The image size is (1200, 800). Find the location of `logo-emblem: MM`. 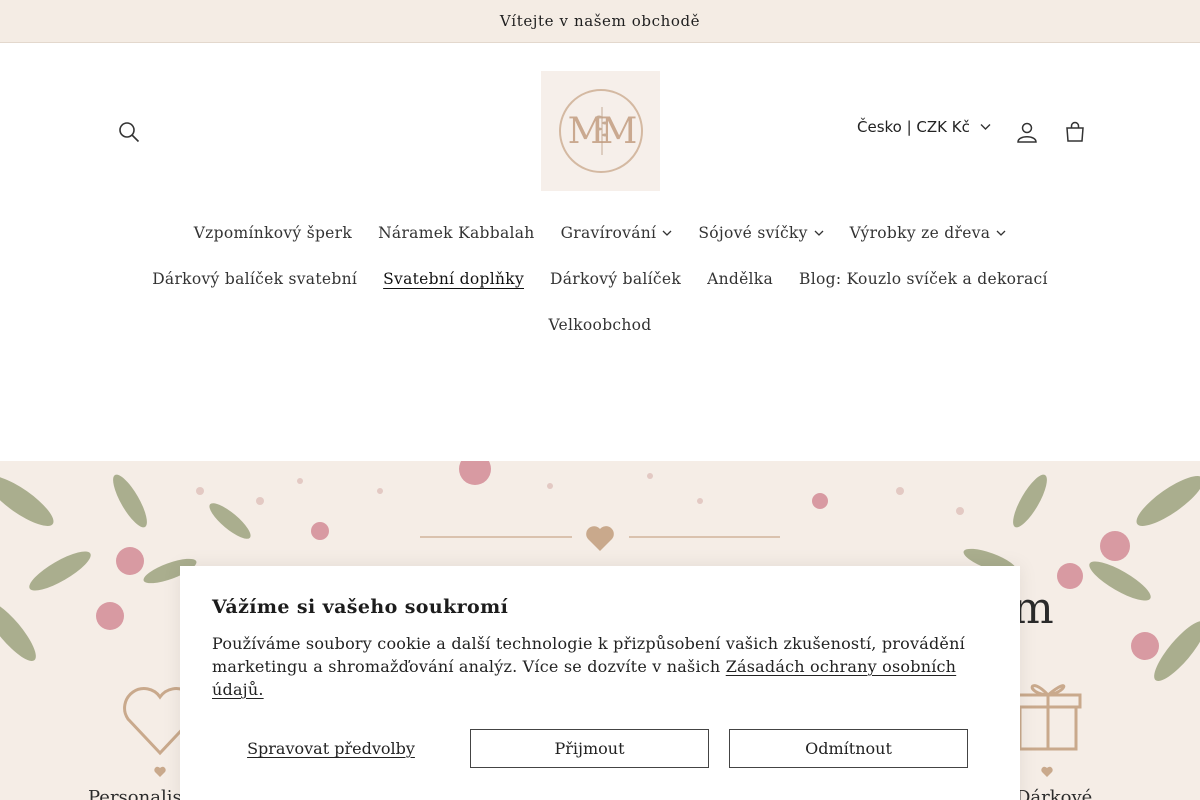

logo-emblem: MM is located at coordinates (600, 131).